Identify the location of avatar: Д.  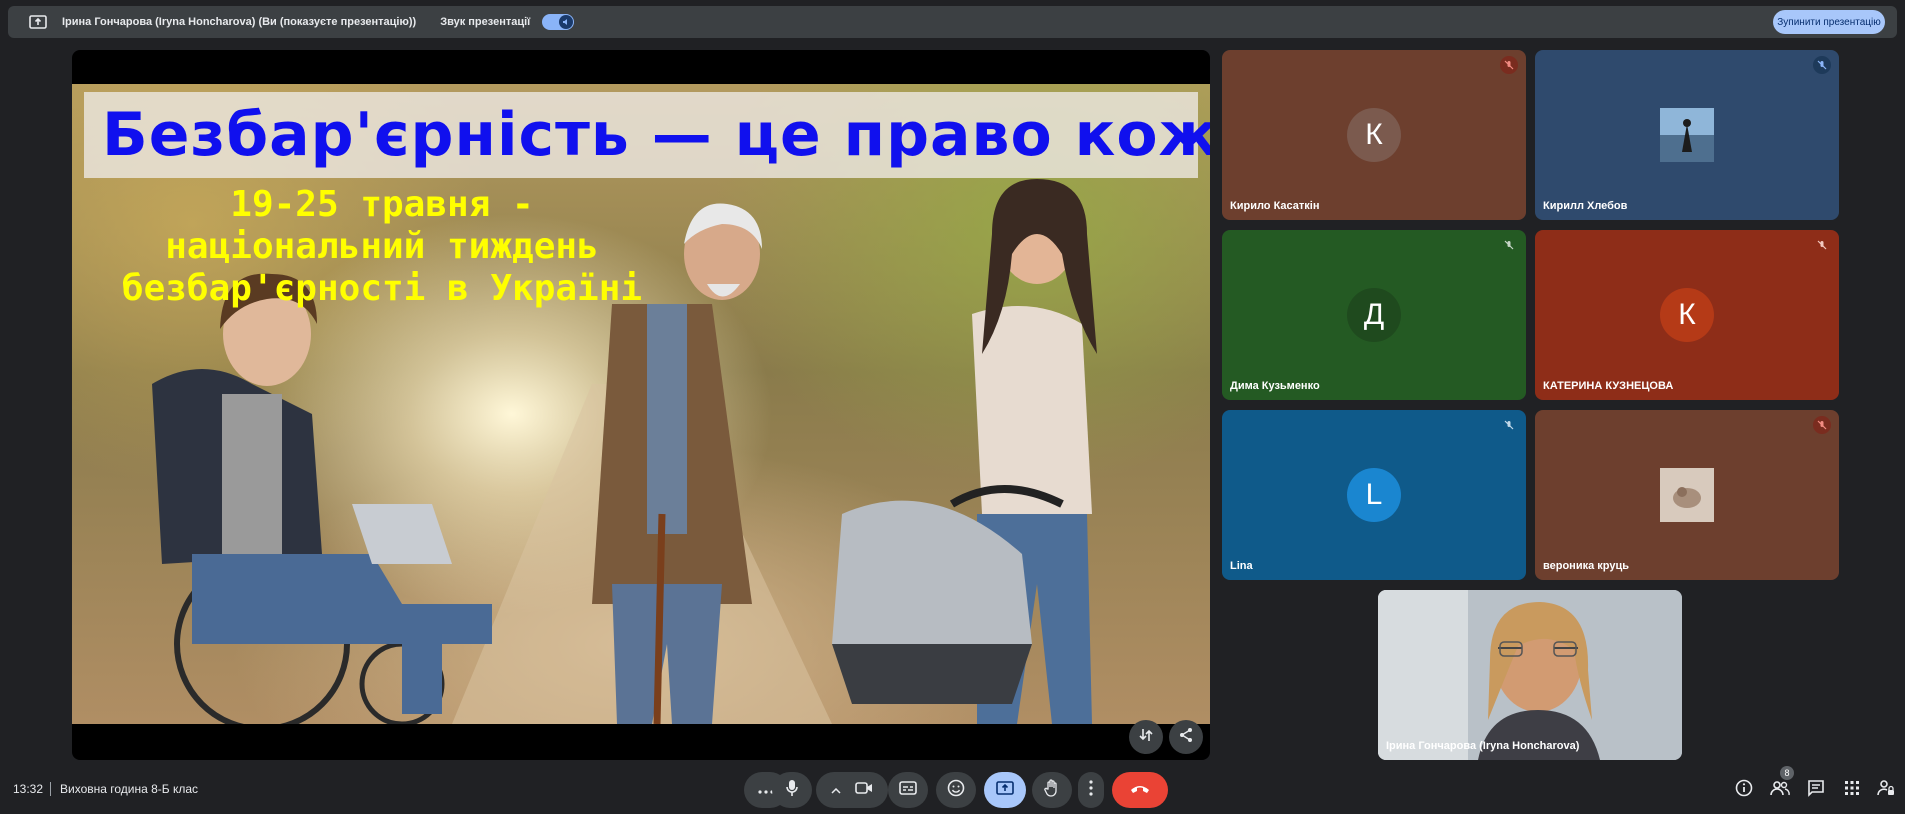
(1374, 315).